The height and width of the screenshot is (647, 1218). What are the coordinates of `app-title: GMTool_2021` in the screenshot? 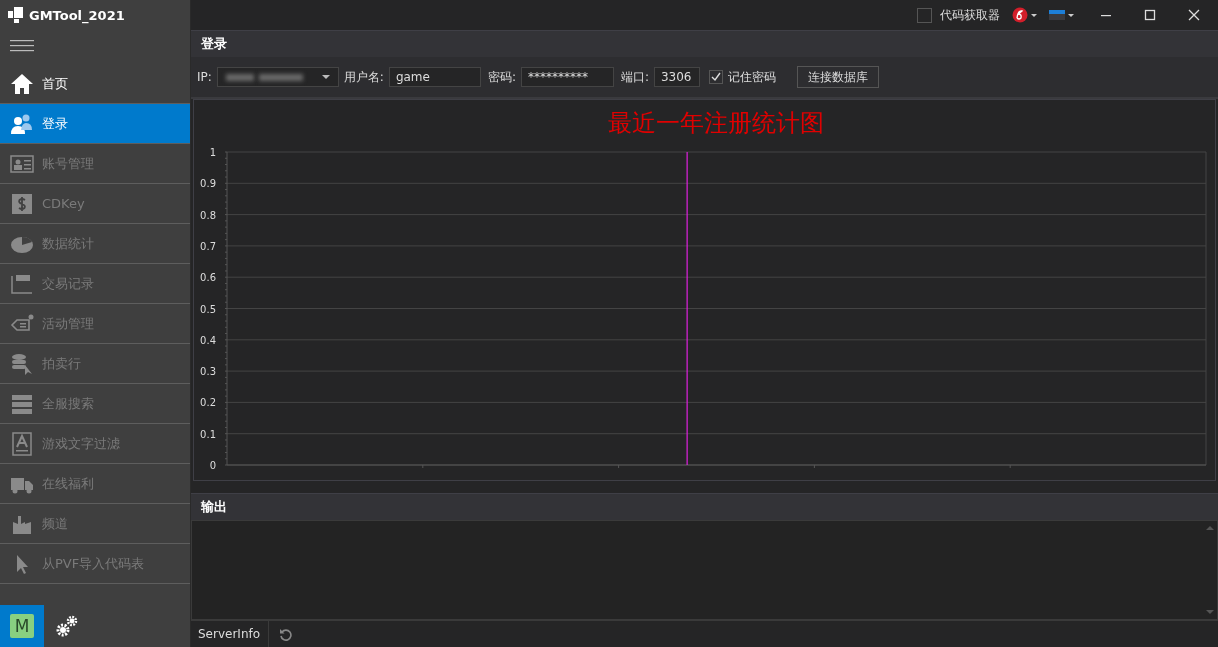 It's located at (77, 15).